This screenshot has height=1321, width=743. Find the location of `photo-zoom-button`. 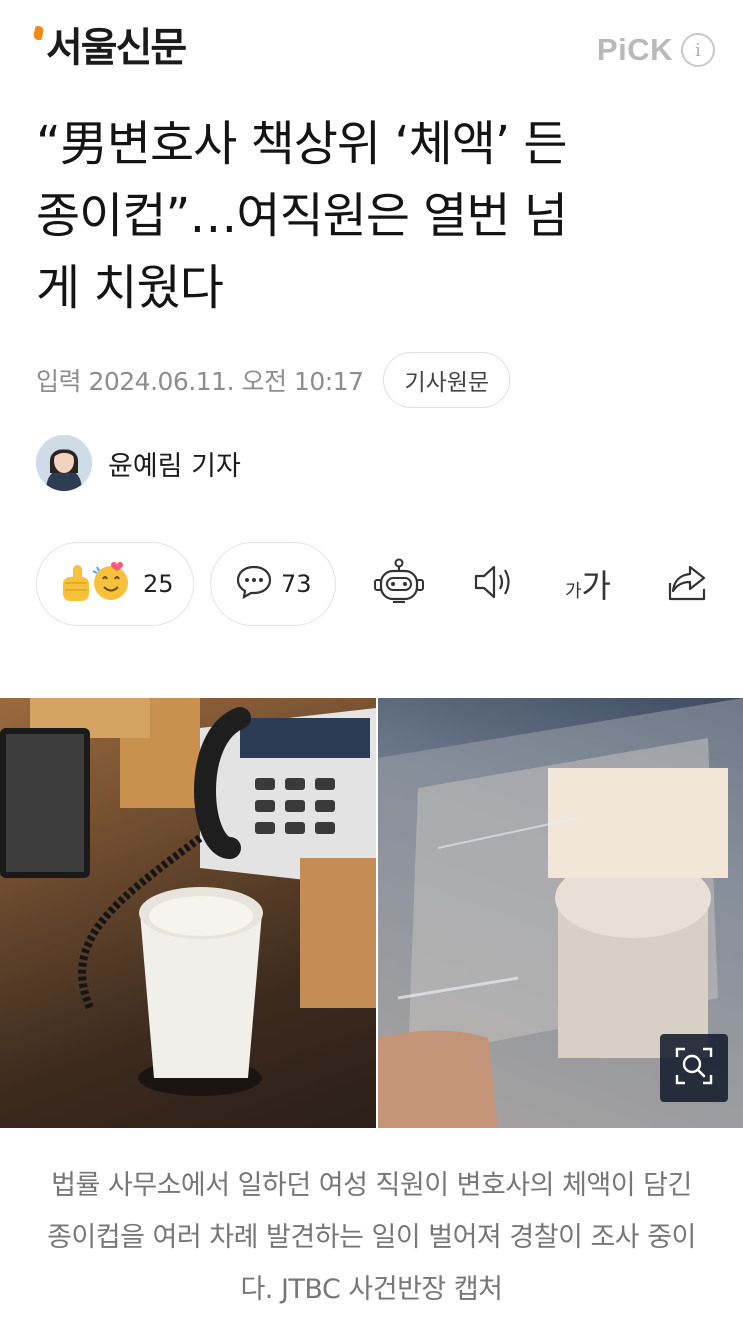

photo-zoom-button is located at coordinates (694, 1068).